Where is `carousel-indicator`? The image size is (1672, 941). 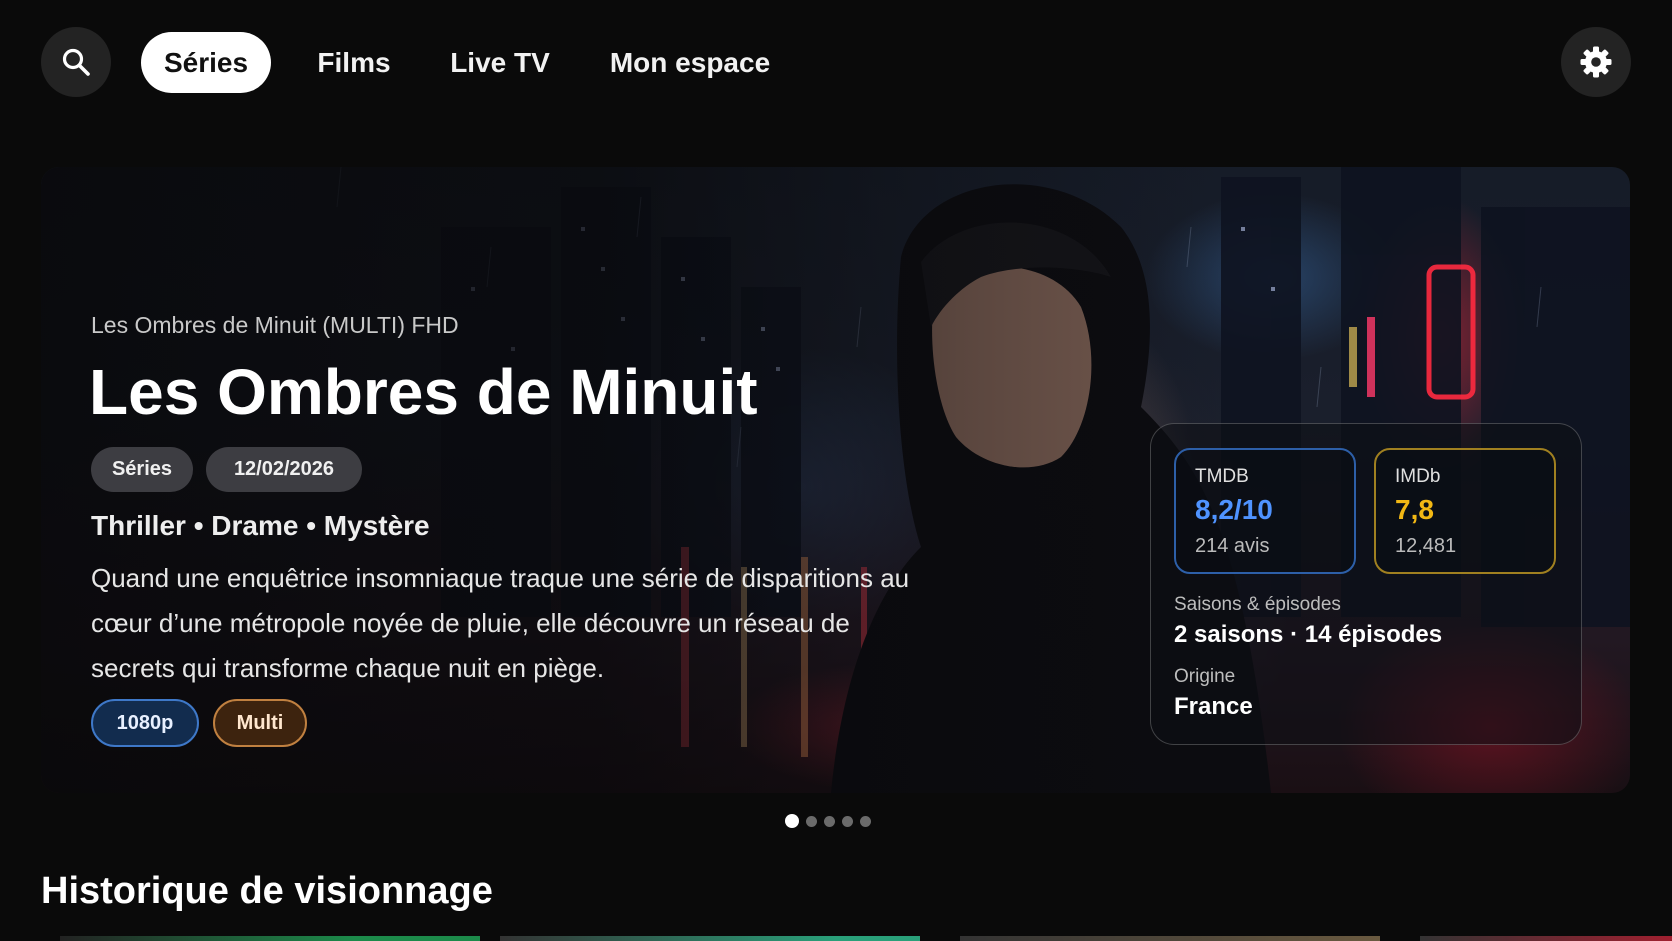 carousel-indicator is located at coordinates (828, 821).